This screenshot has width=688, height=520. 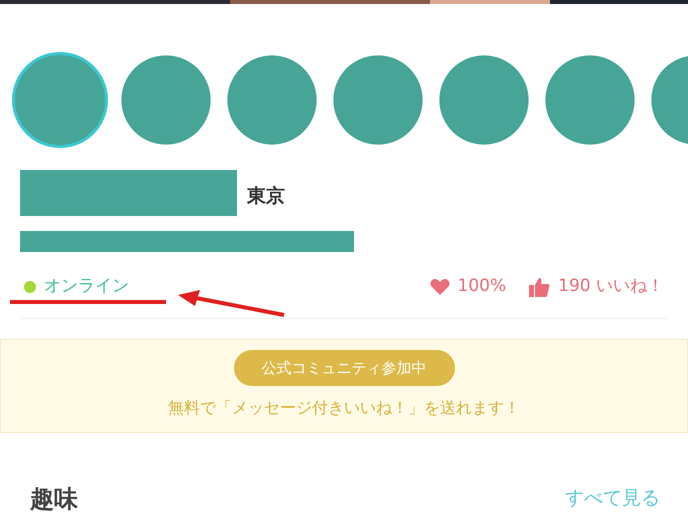 I want to click on status-text: オンライン, so click(x=86, y=286).